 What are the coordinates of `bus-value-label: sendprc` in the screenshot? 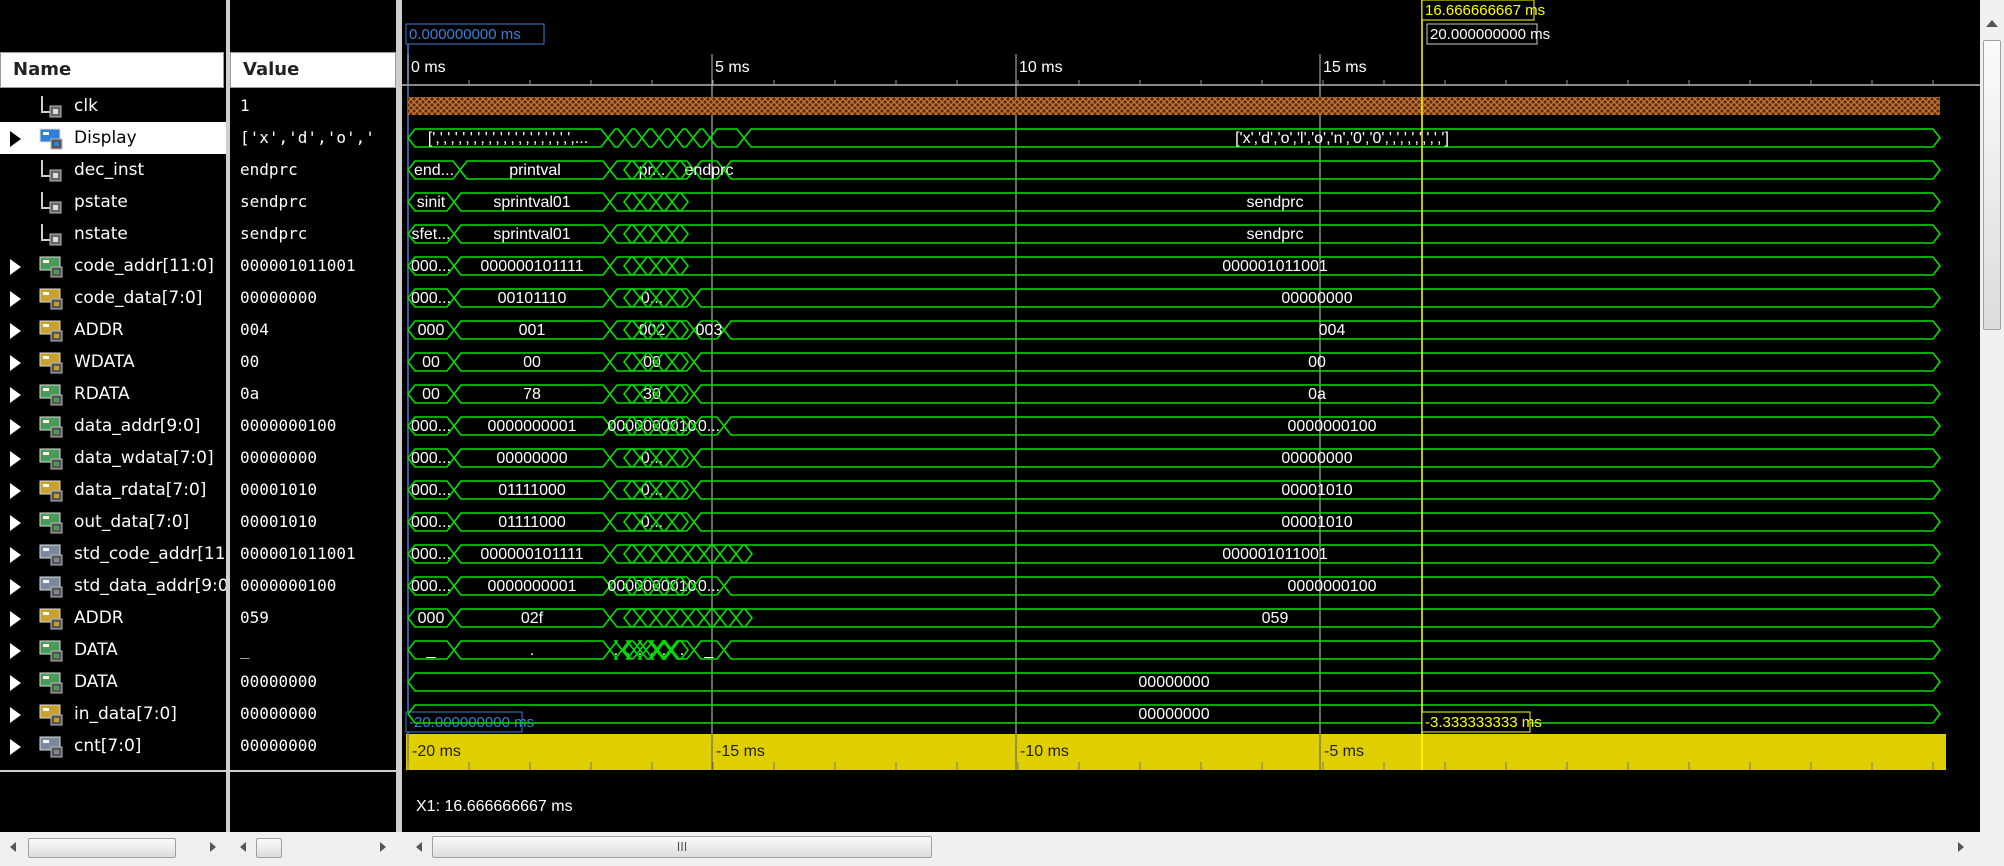 It's located at (1275, 202).